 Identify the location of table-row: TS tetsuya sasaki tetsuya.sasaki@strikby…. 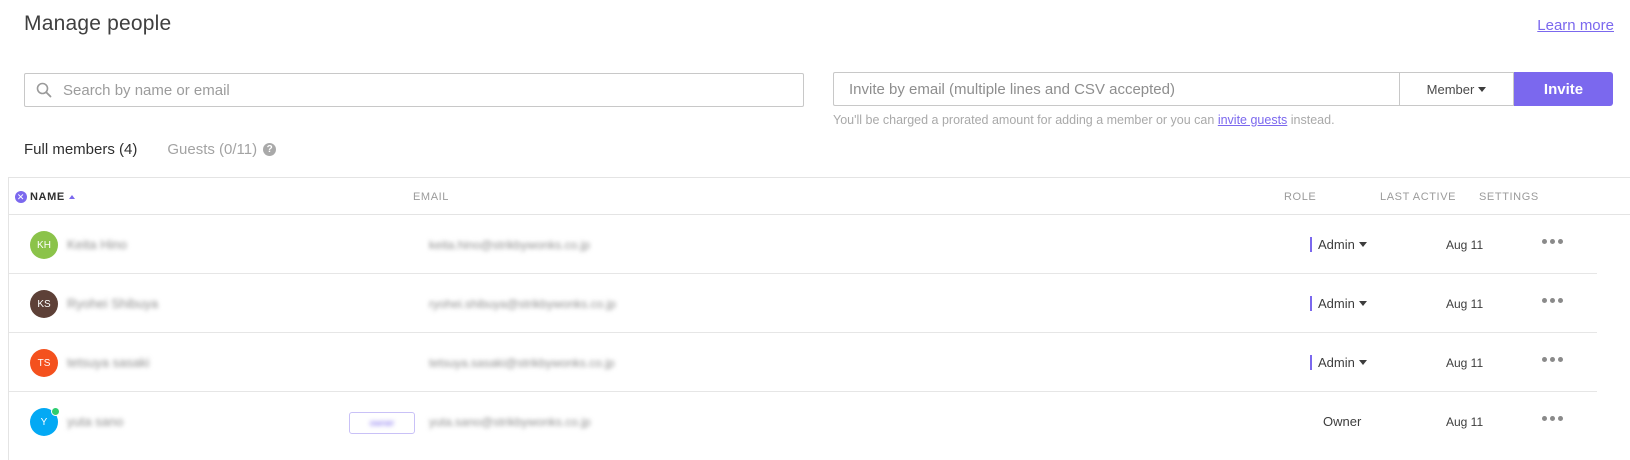
(803, 362).